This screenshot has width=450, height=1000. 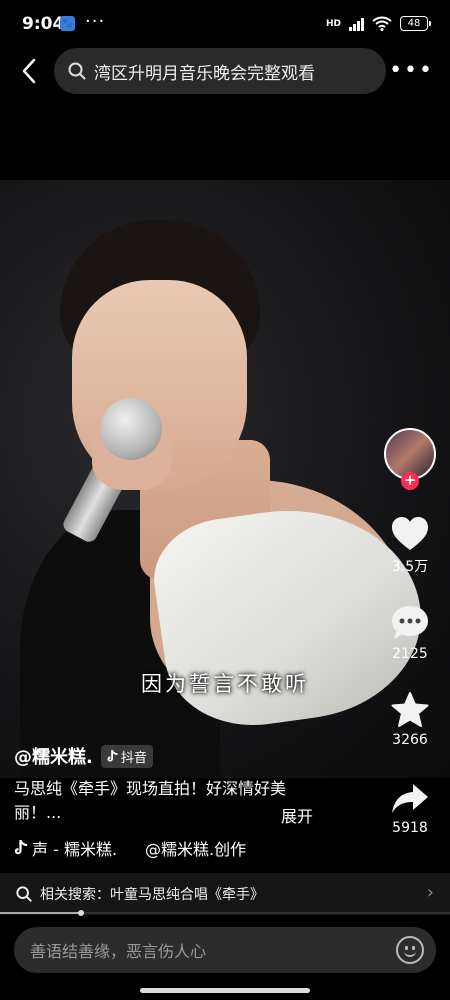 What do you see at coordinates (53, 756) in the screenshot?
I see `author-name: @糯米糕.` at bounding box center [53, 756].